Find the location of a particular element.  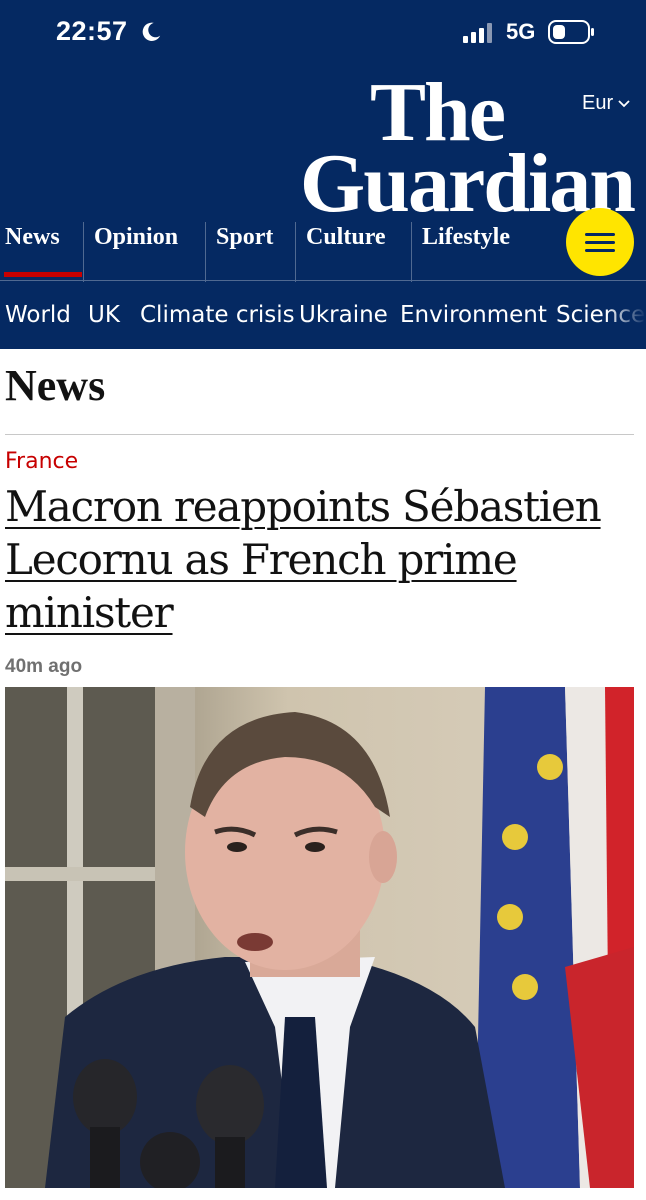

pillar-culture: Culture is located at coordinates (346, 245).